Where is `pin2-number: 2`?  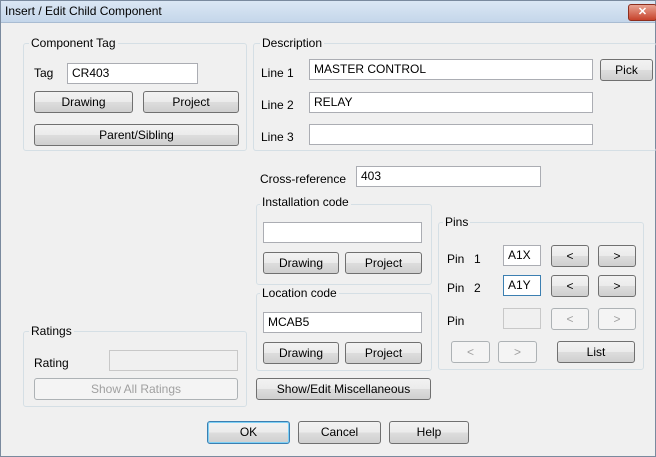
pin2-number: 2 is located at coordinates (477, 288).